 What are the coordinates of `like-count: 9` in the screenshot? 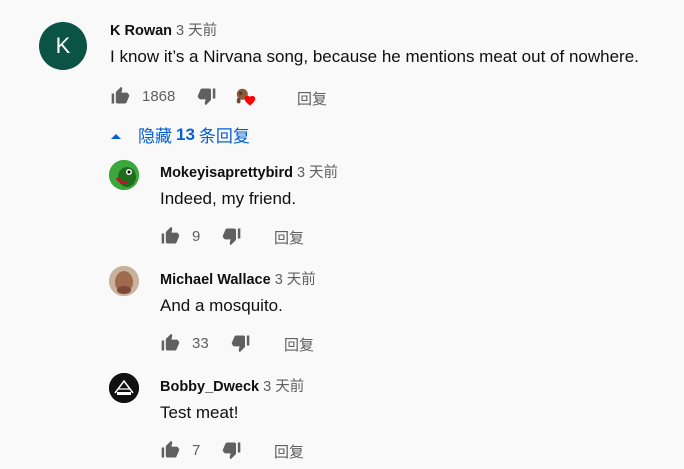 It's located at (196, 236).